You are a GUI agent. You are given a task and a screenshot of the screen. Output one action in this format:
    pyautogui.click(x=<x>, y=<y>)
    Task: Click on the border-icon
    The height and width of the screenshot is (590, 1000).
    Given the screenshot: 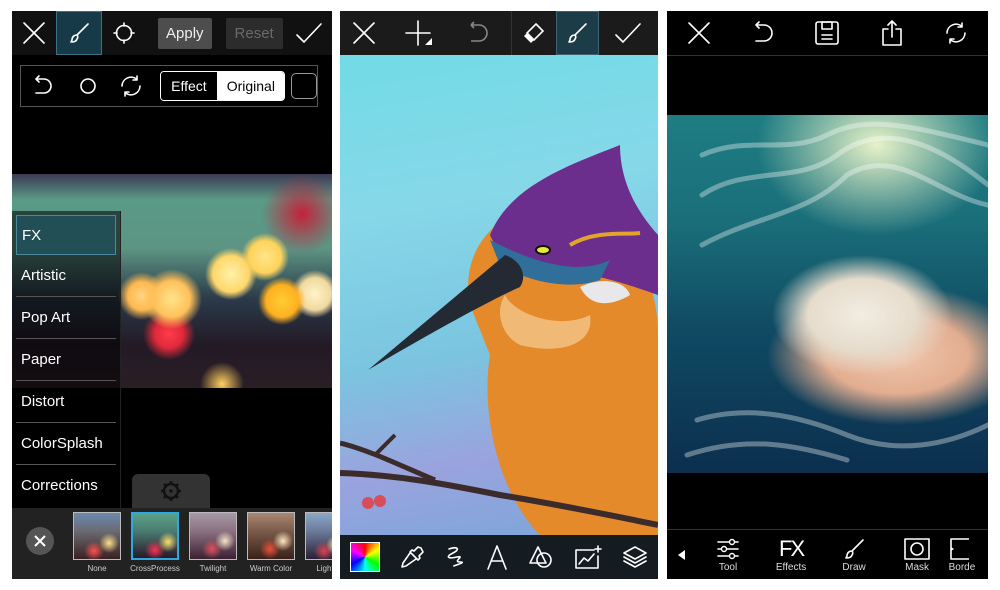 What is the action you would take?
    pyautogui.click(x=959, y=548)
    